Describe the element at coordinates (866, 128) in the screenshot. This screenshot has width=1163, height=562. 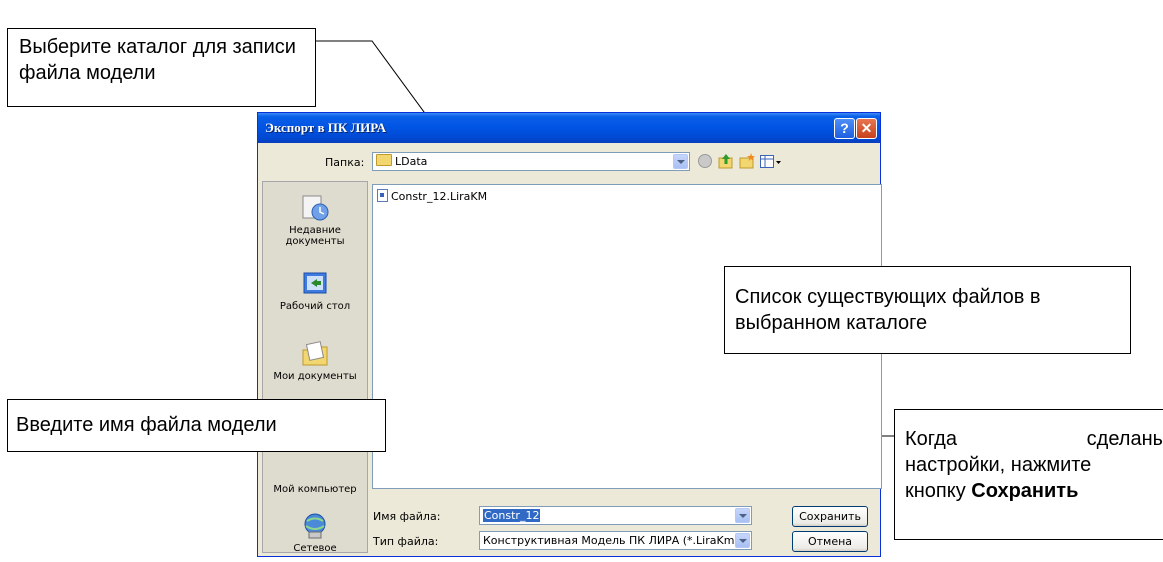
I see `close-button: ✕` at that location.